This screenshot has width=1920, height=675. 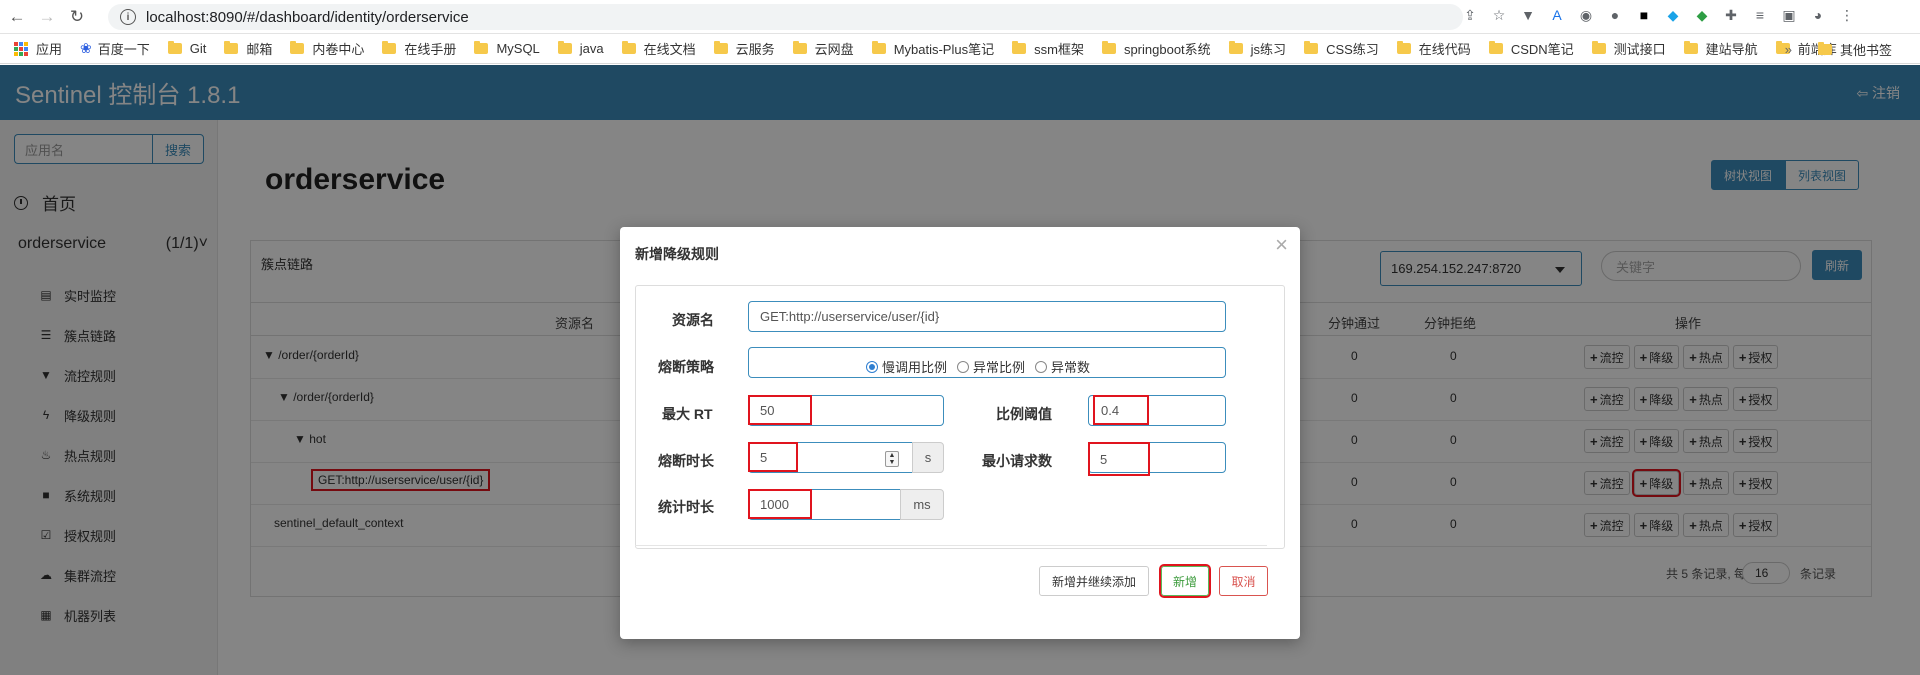 I want to click on stat-duration-value: 1000, so click(x=780, y=504).